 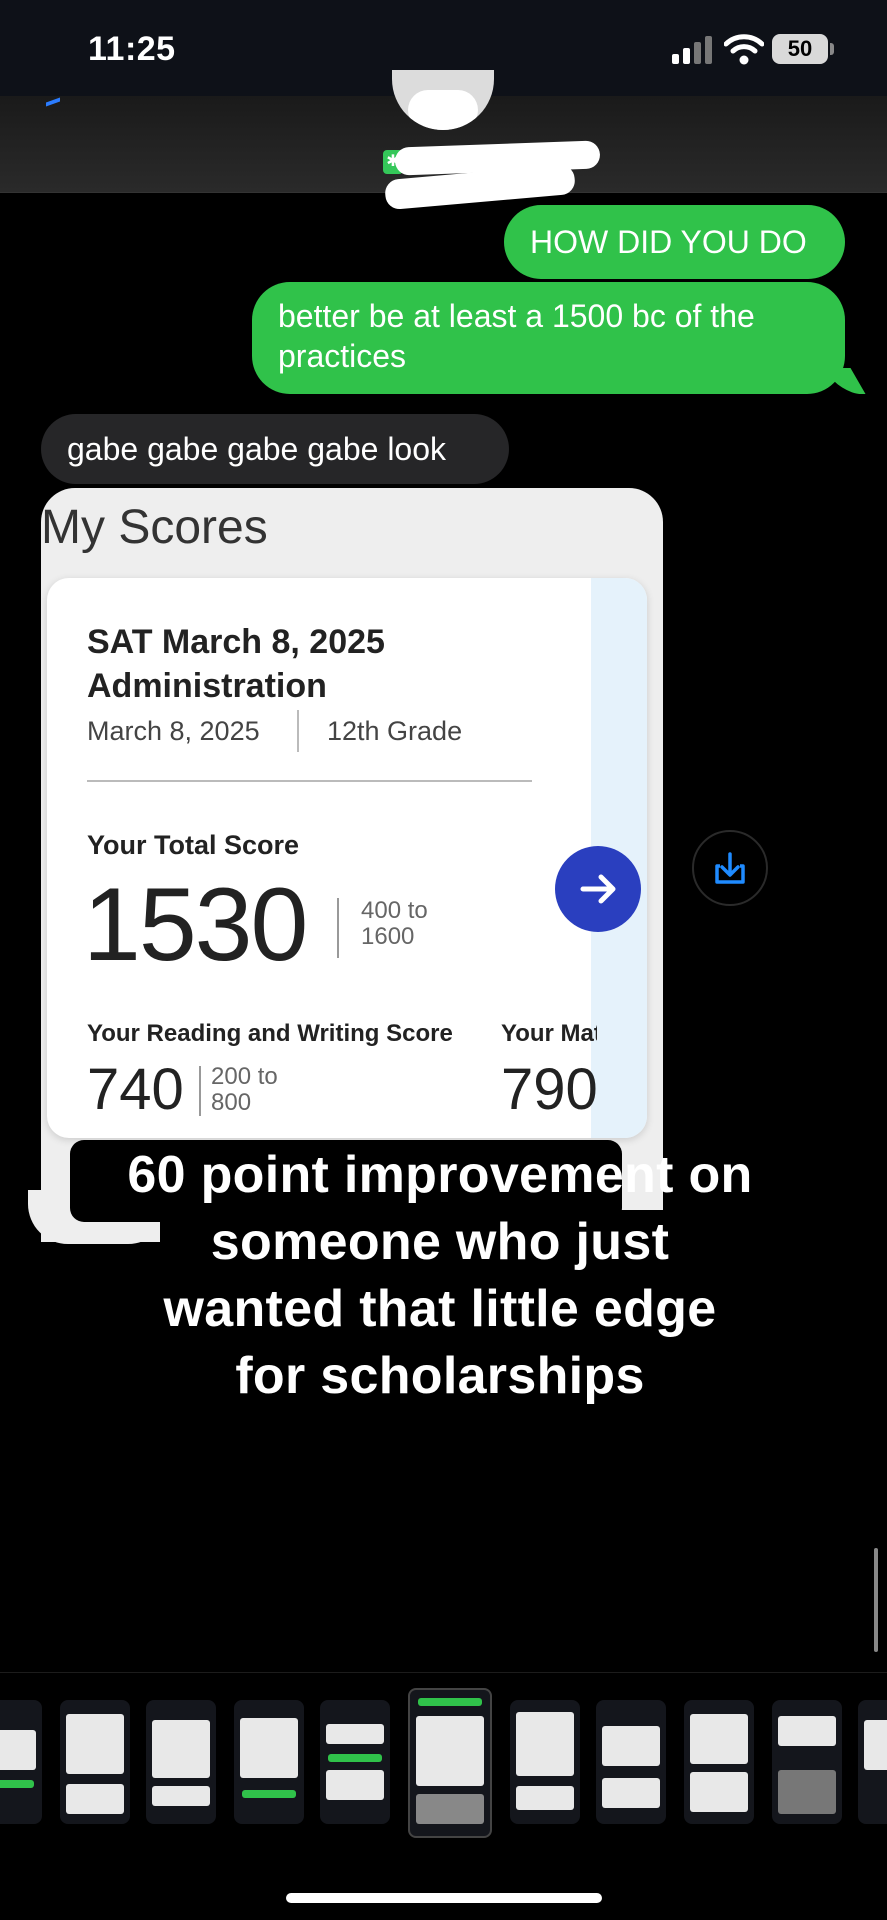 I want to click on home-indicator, so click(x=444, y=1898).